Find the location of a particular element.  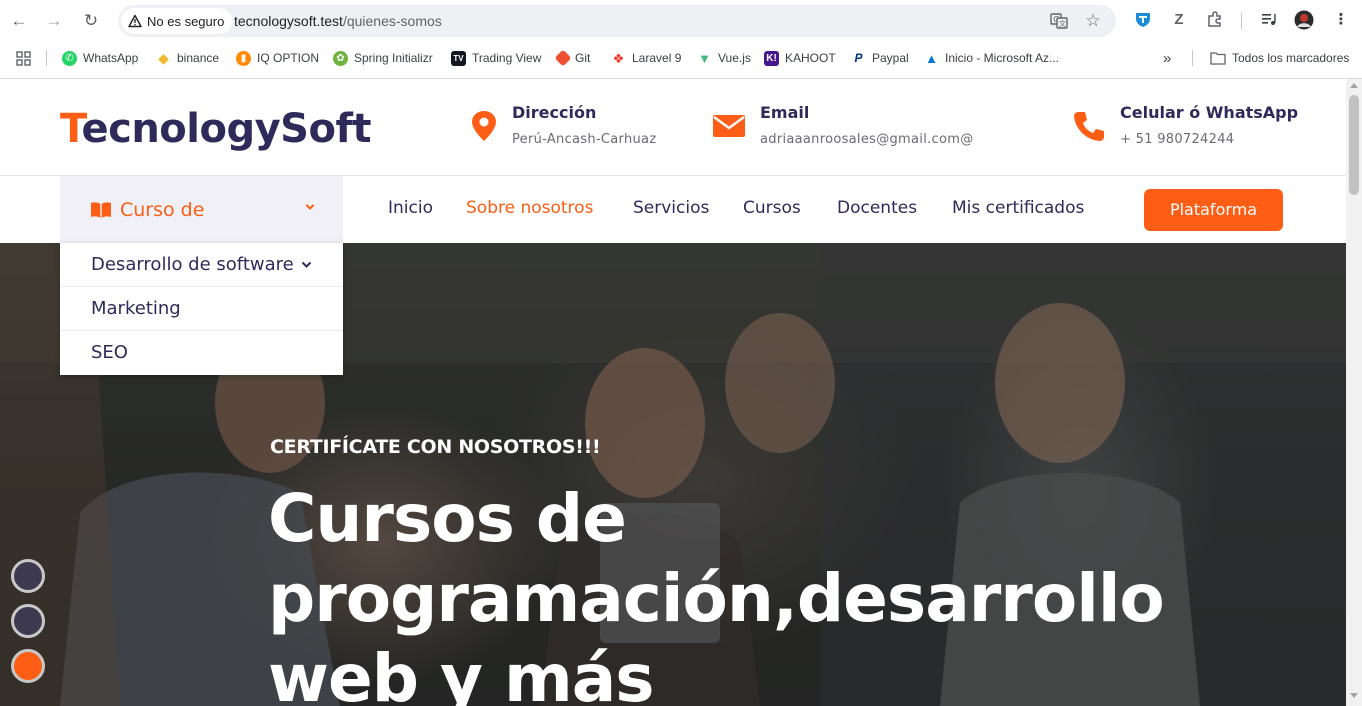

bookmark-label: KAHOOT is located at coordinates (810, 58).